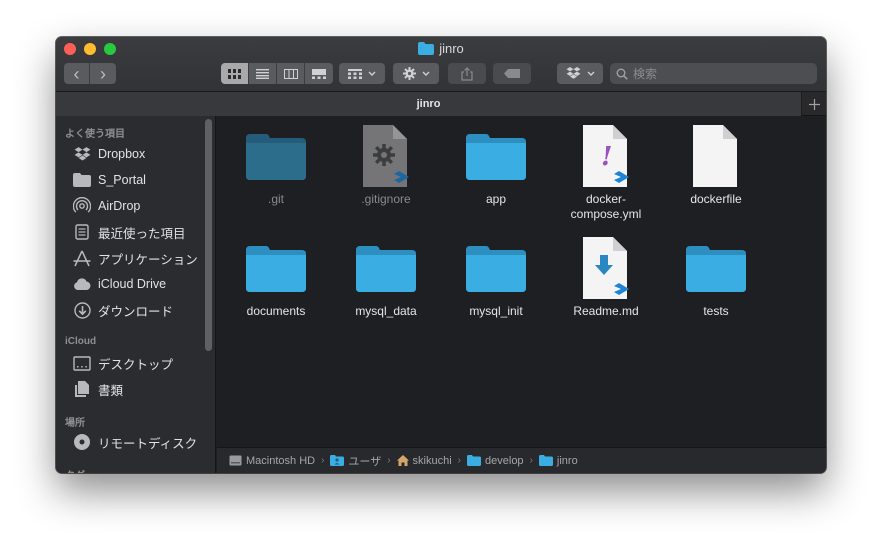 The image size is (882, 548). I want to click on download-icon, so click(82, 310).